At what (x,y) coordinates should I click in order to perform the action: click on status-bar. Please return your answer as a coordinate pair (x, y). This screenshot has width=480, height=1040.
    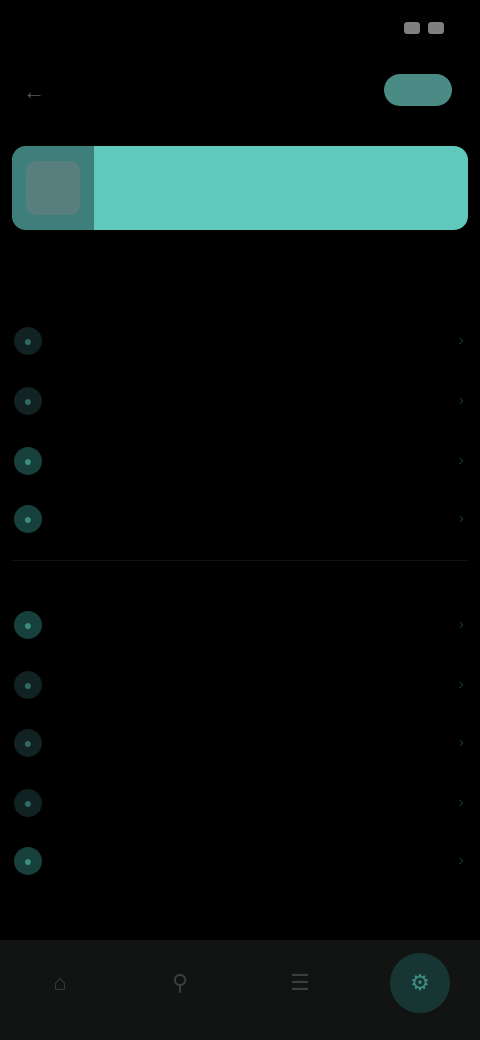
    Looking at the image, I should click on (240, 28).